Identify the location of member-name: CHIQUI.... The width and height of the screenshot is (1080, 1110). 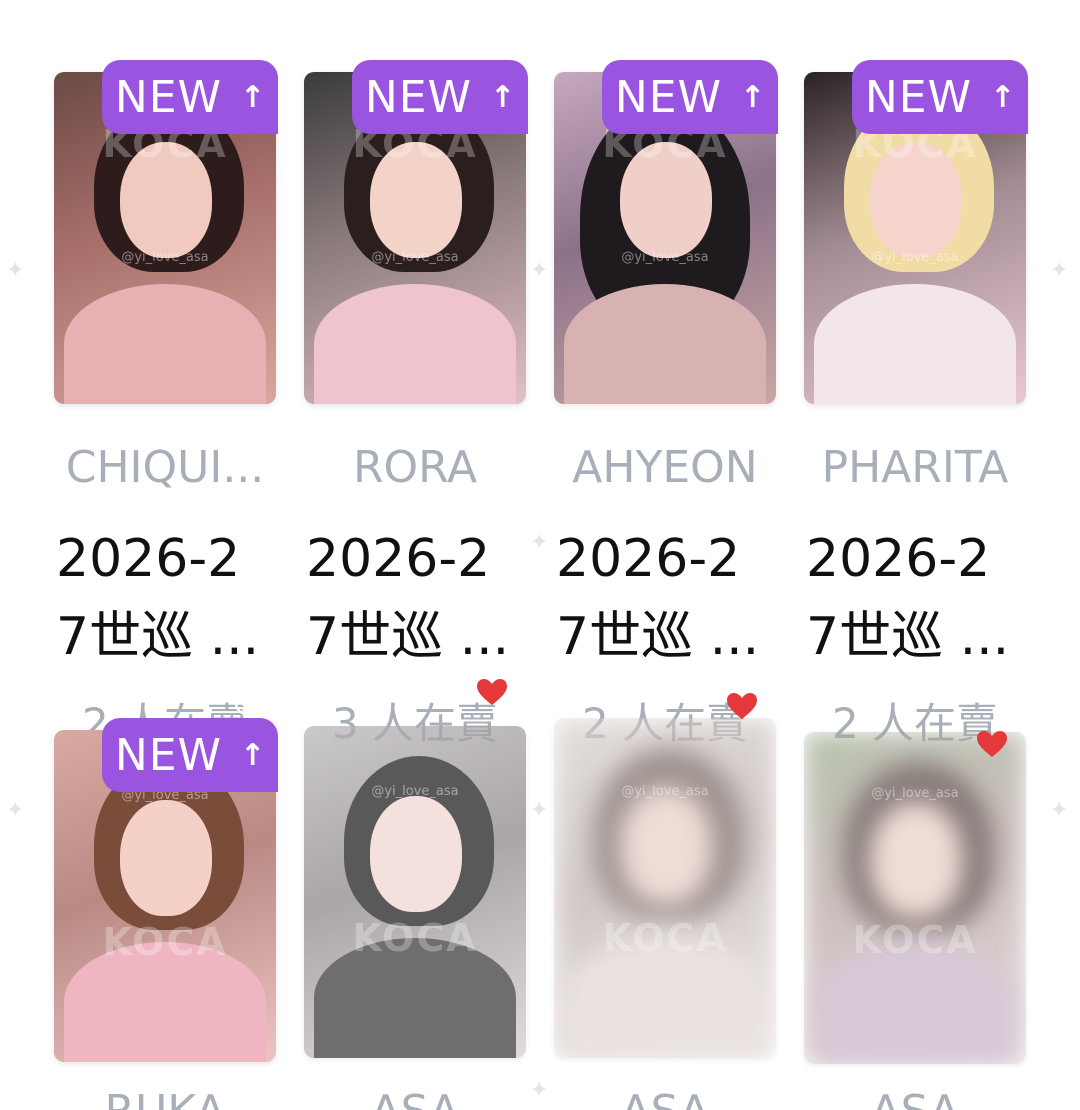
(165, 467).